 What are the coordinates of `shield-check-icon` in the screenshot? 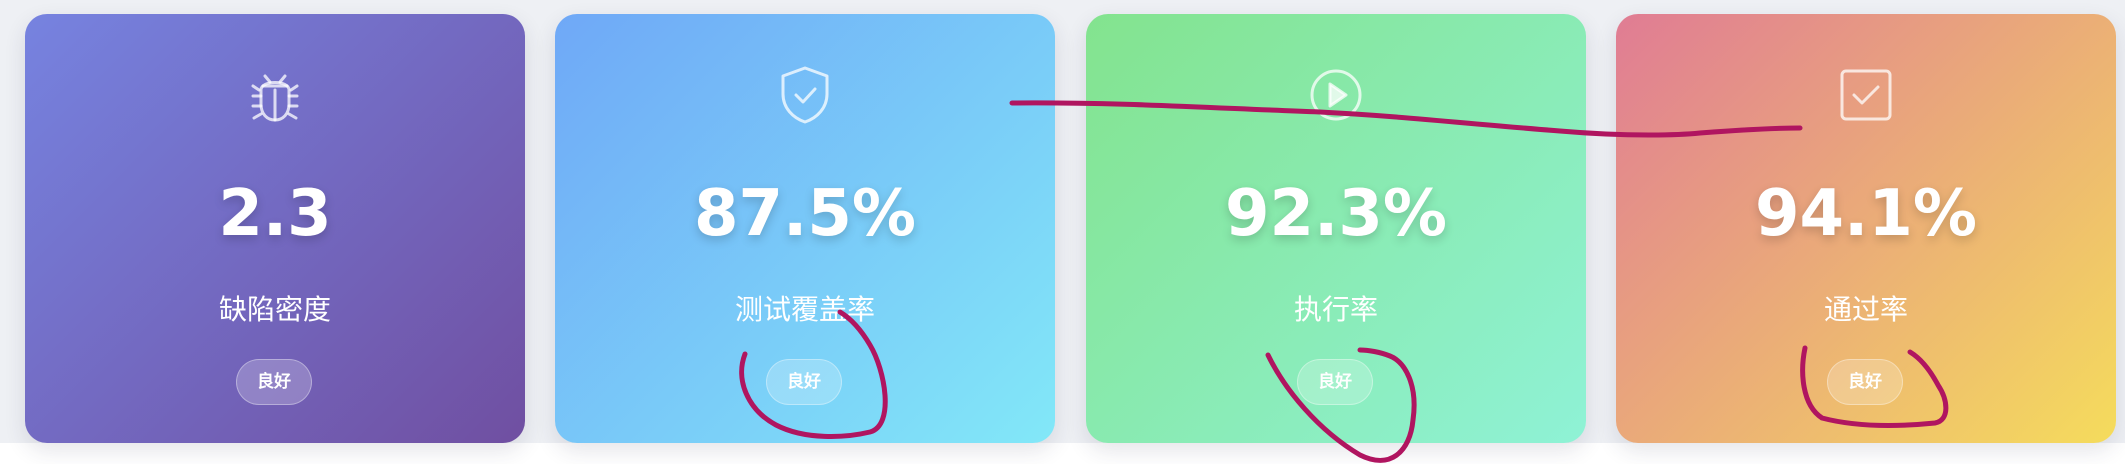 It's located at (805, 95).